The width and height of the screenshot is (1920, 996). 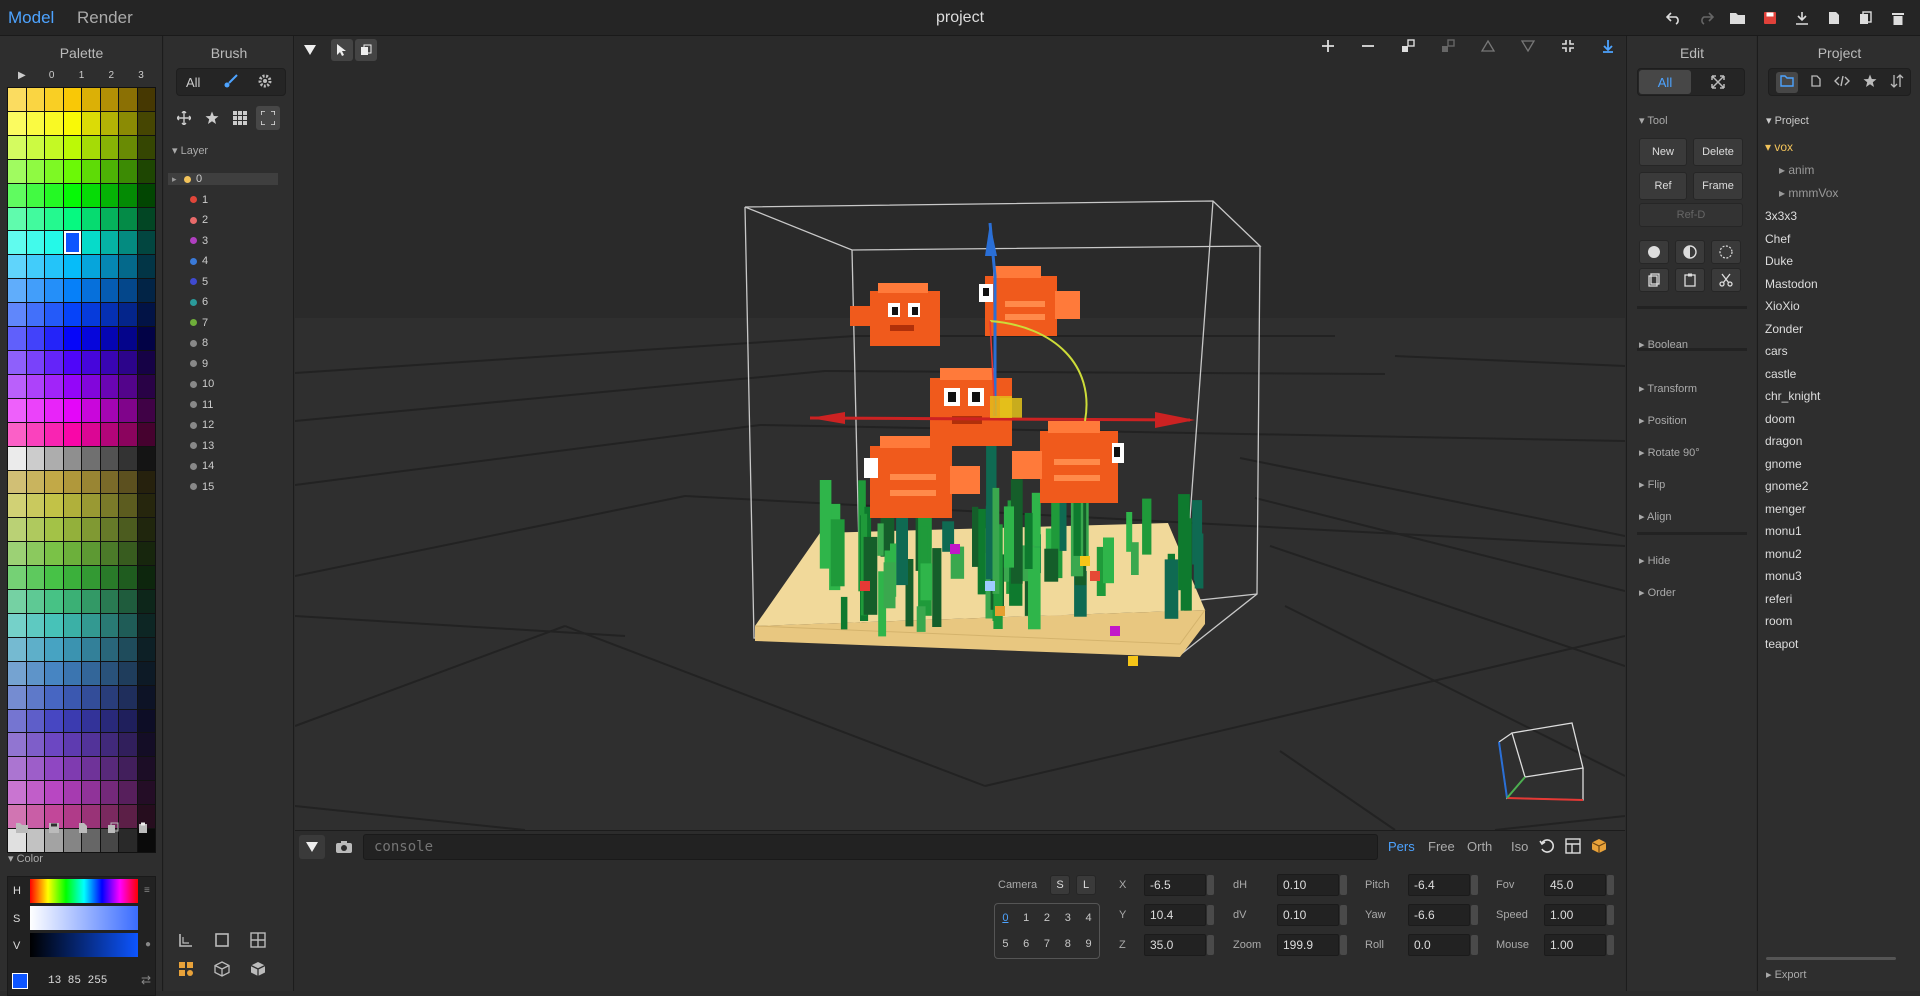 I want to click on shapes-icon, so click(x=196, y=970).